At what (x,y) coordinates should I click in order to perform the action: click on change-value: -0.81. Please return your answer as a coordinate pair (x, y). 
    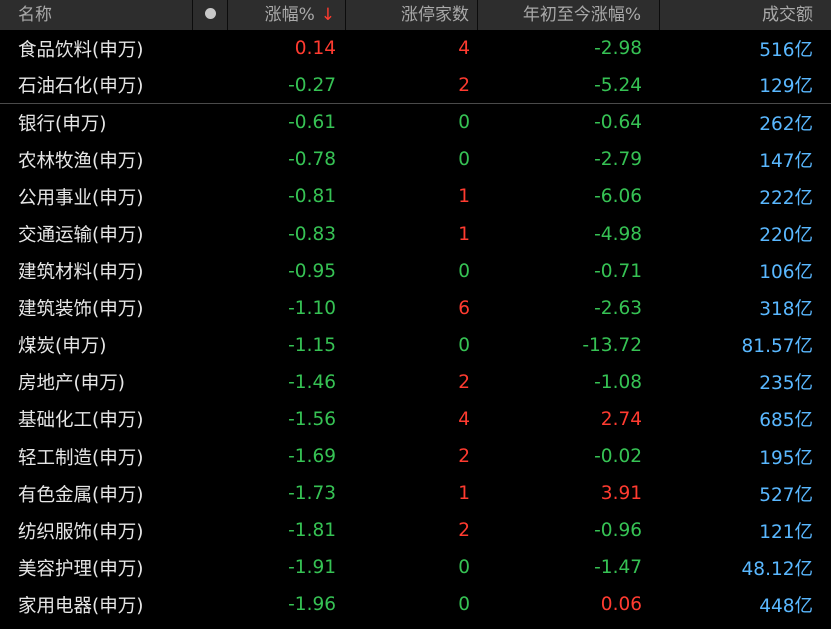
    Looking at the image, I should click on (312, 197).